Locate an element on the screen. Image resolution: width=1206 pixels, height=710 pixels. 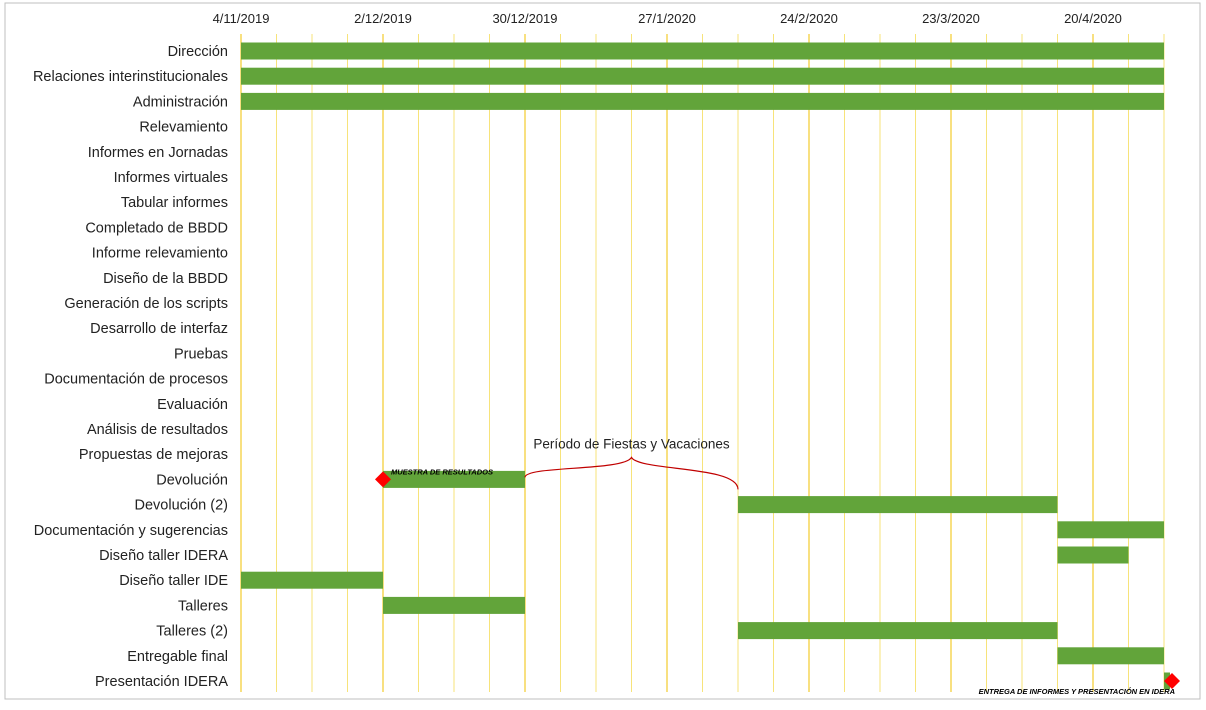
task-label: Documentación y sugerencias is located at coordinates (131, 531).